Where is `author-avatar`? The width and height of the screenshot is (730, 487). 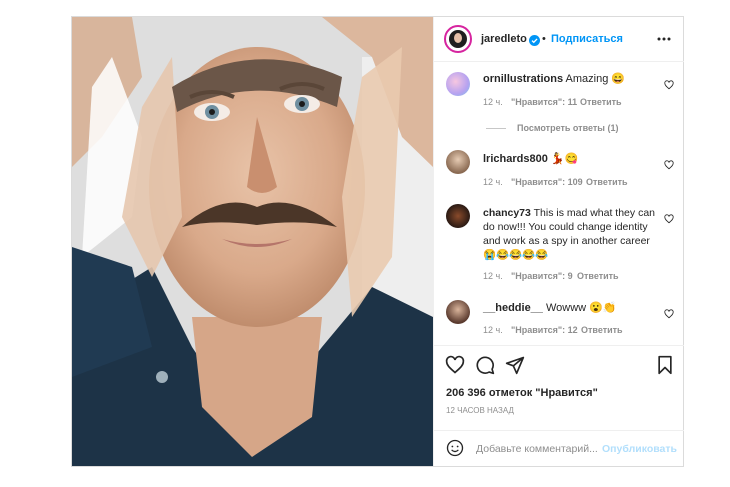 author-avatar is located at coordinates (458, 39).